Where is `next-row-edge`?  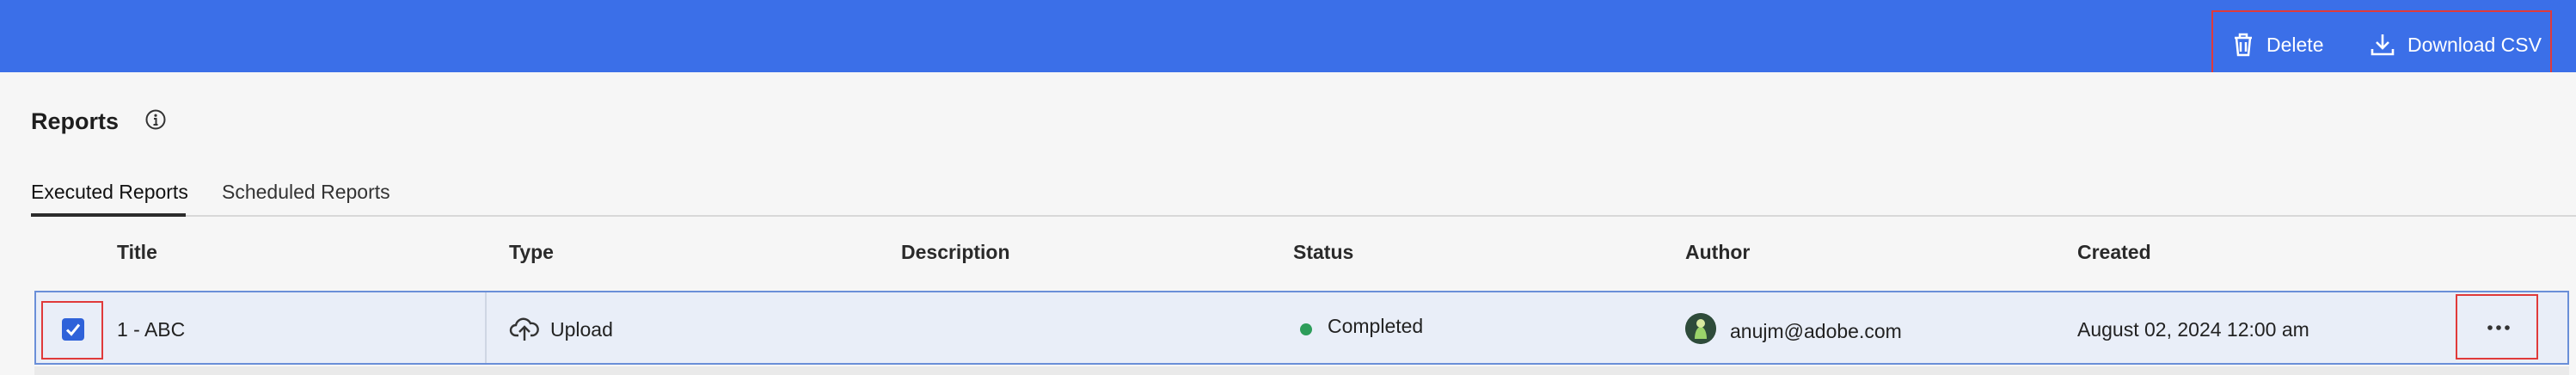
next-row-edge is located at coordinates (1301, 370).